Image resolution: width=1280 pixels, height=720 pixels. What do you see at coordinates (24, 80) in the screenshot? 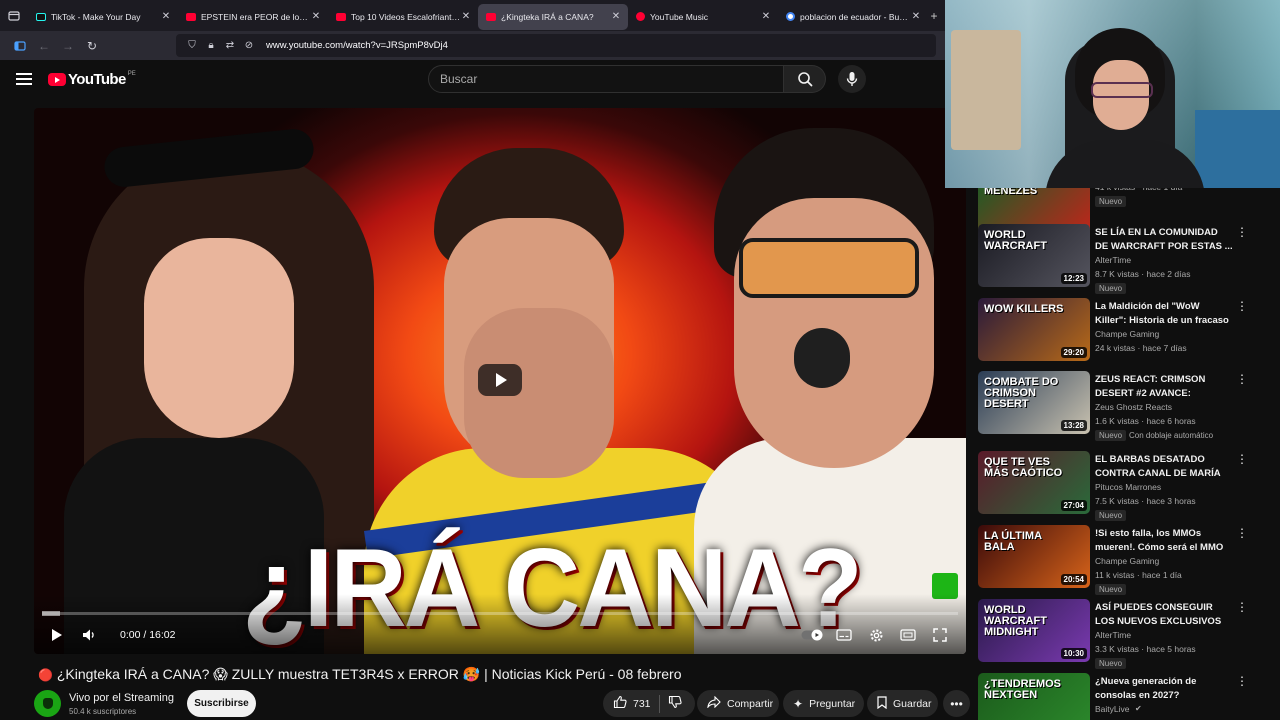
I see `menu-icon` at bounding box center [24, 80].